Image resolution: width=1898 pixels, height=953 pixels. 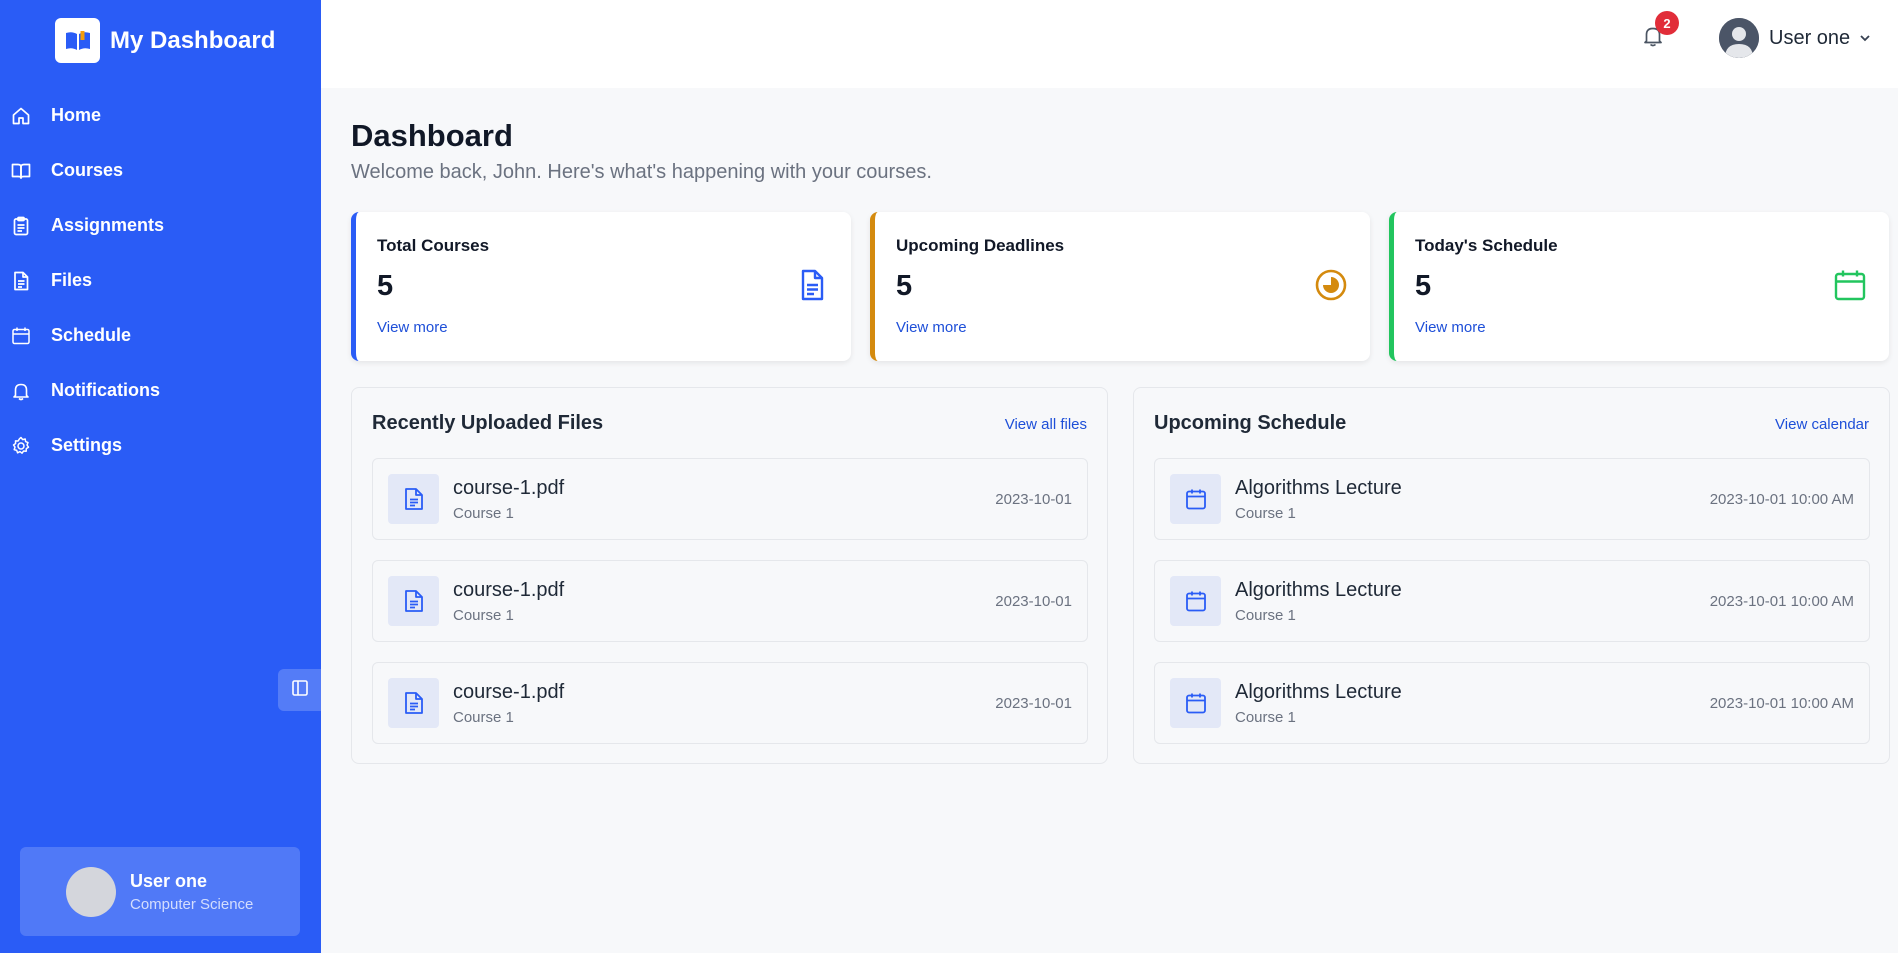 I want to click on app-title: My Dashboard, so click(x=193, y=40).